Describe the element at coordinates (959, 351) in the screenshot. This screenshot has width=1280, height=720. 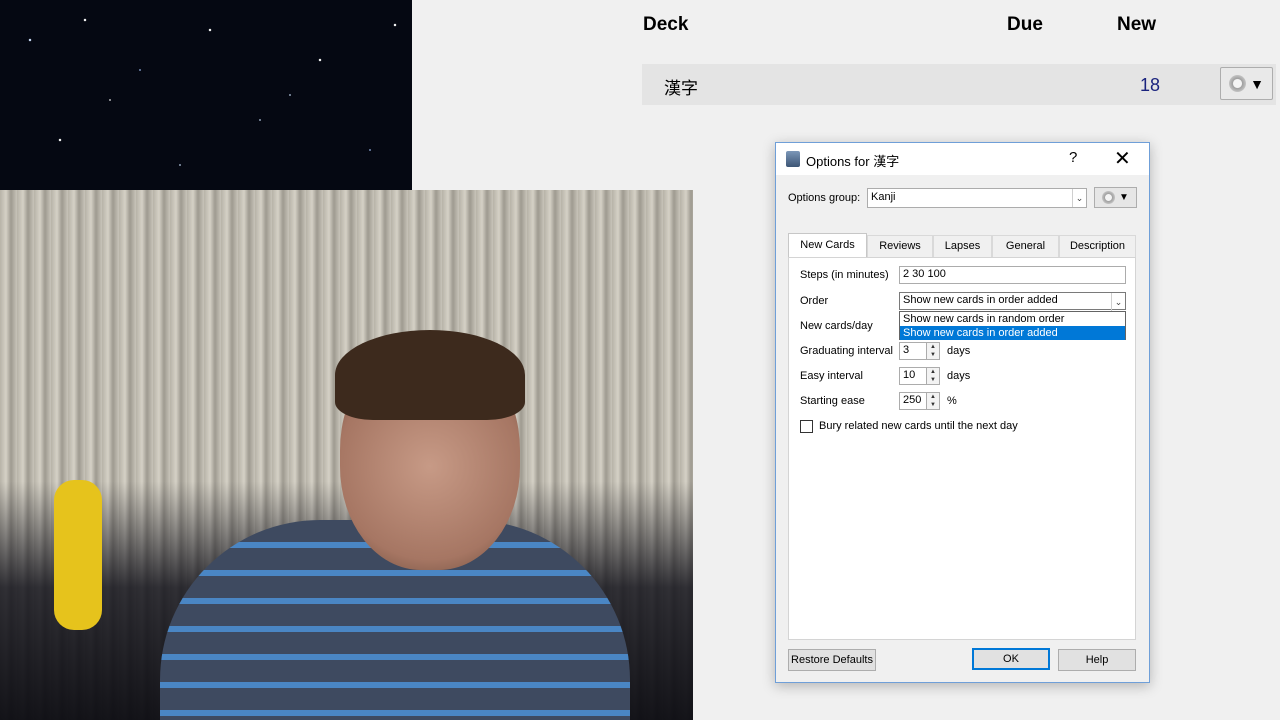
I see `graduating-interval-unit: days` at that location.